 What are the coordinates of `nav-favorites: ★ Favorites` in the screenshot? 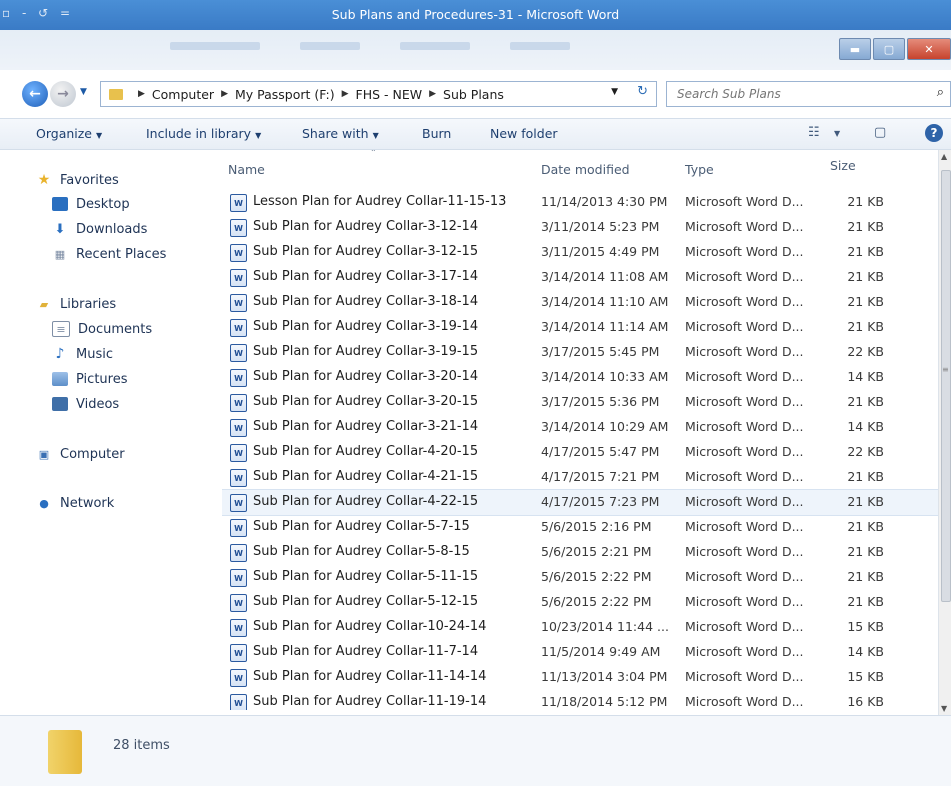 It's located at (77, 180).